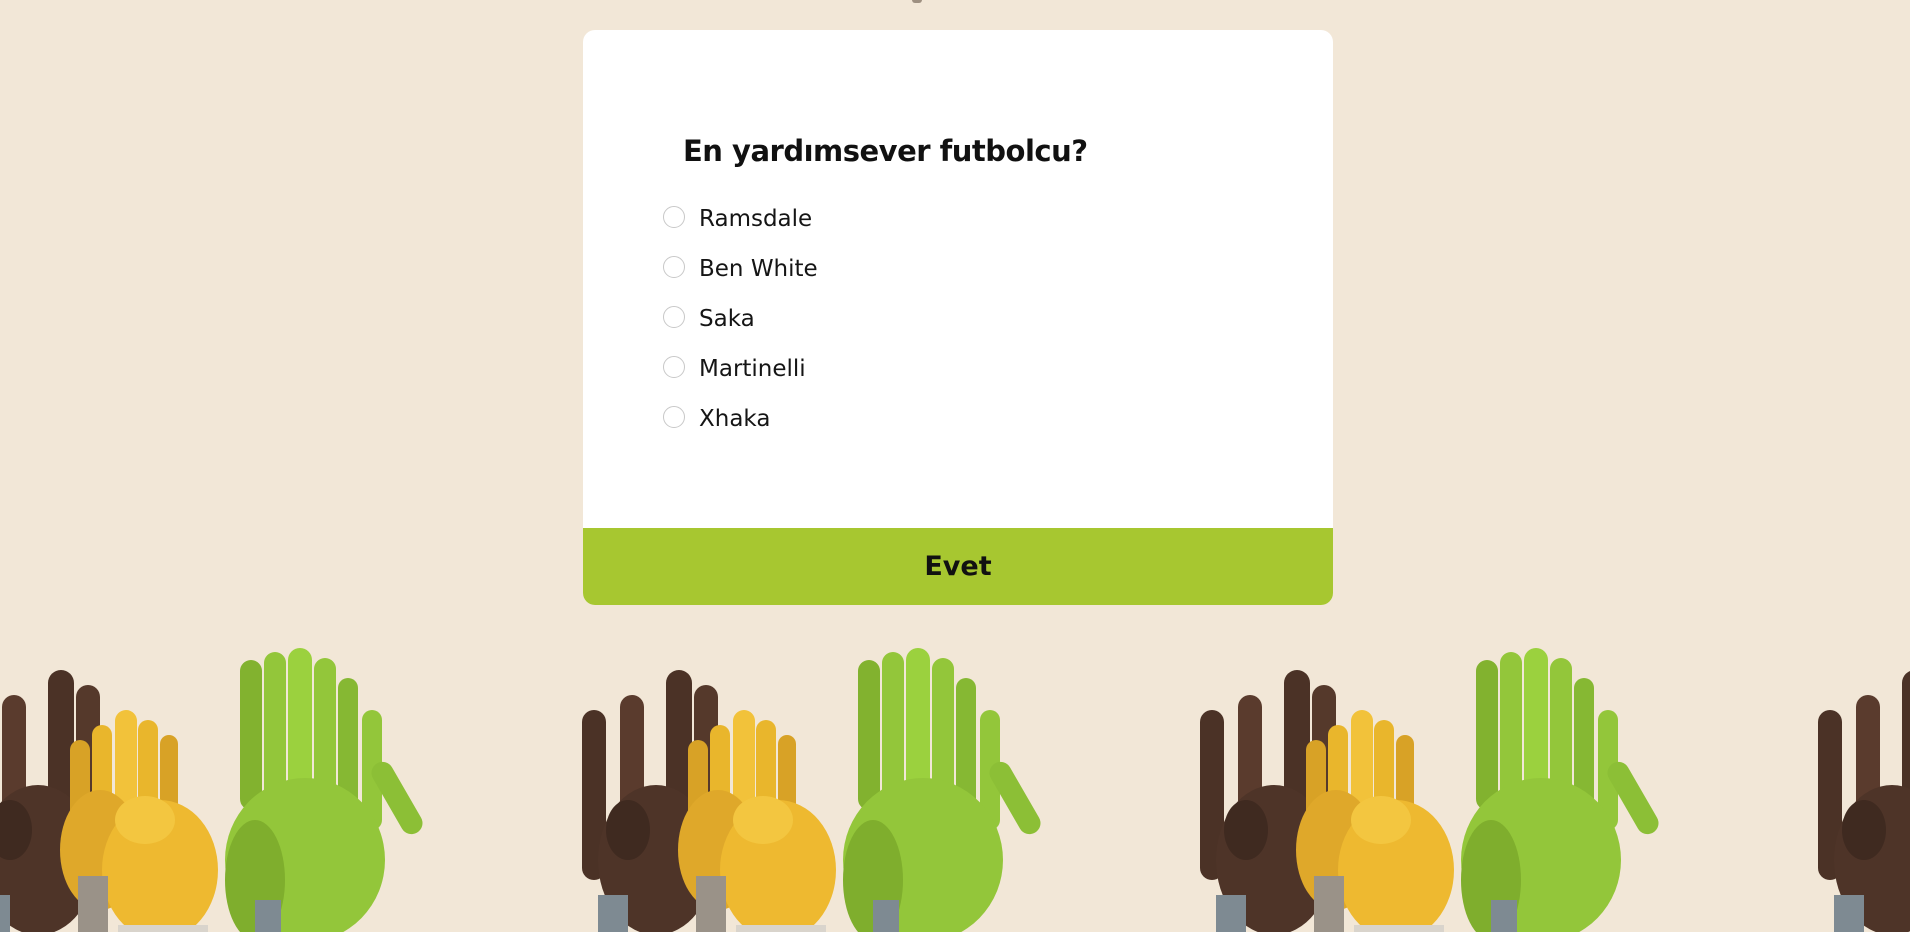 This screenshot has height=932, width=1910. Describe the element at coordinates (758, 269) in the screenshot. I see `poll-option-label: Ben White` at that location.